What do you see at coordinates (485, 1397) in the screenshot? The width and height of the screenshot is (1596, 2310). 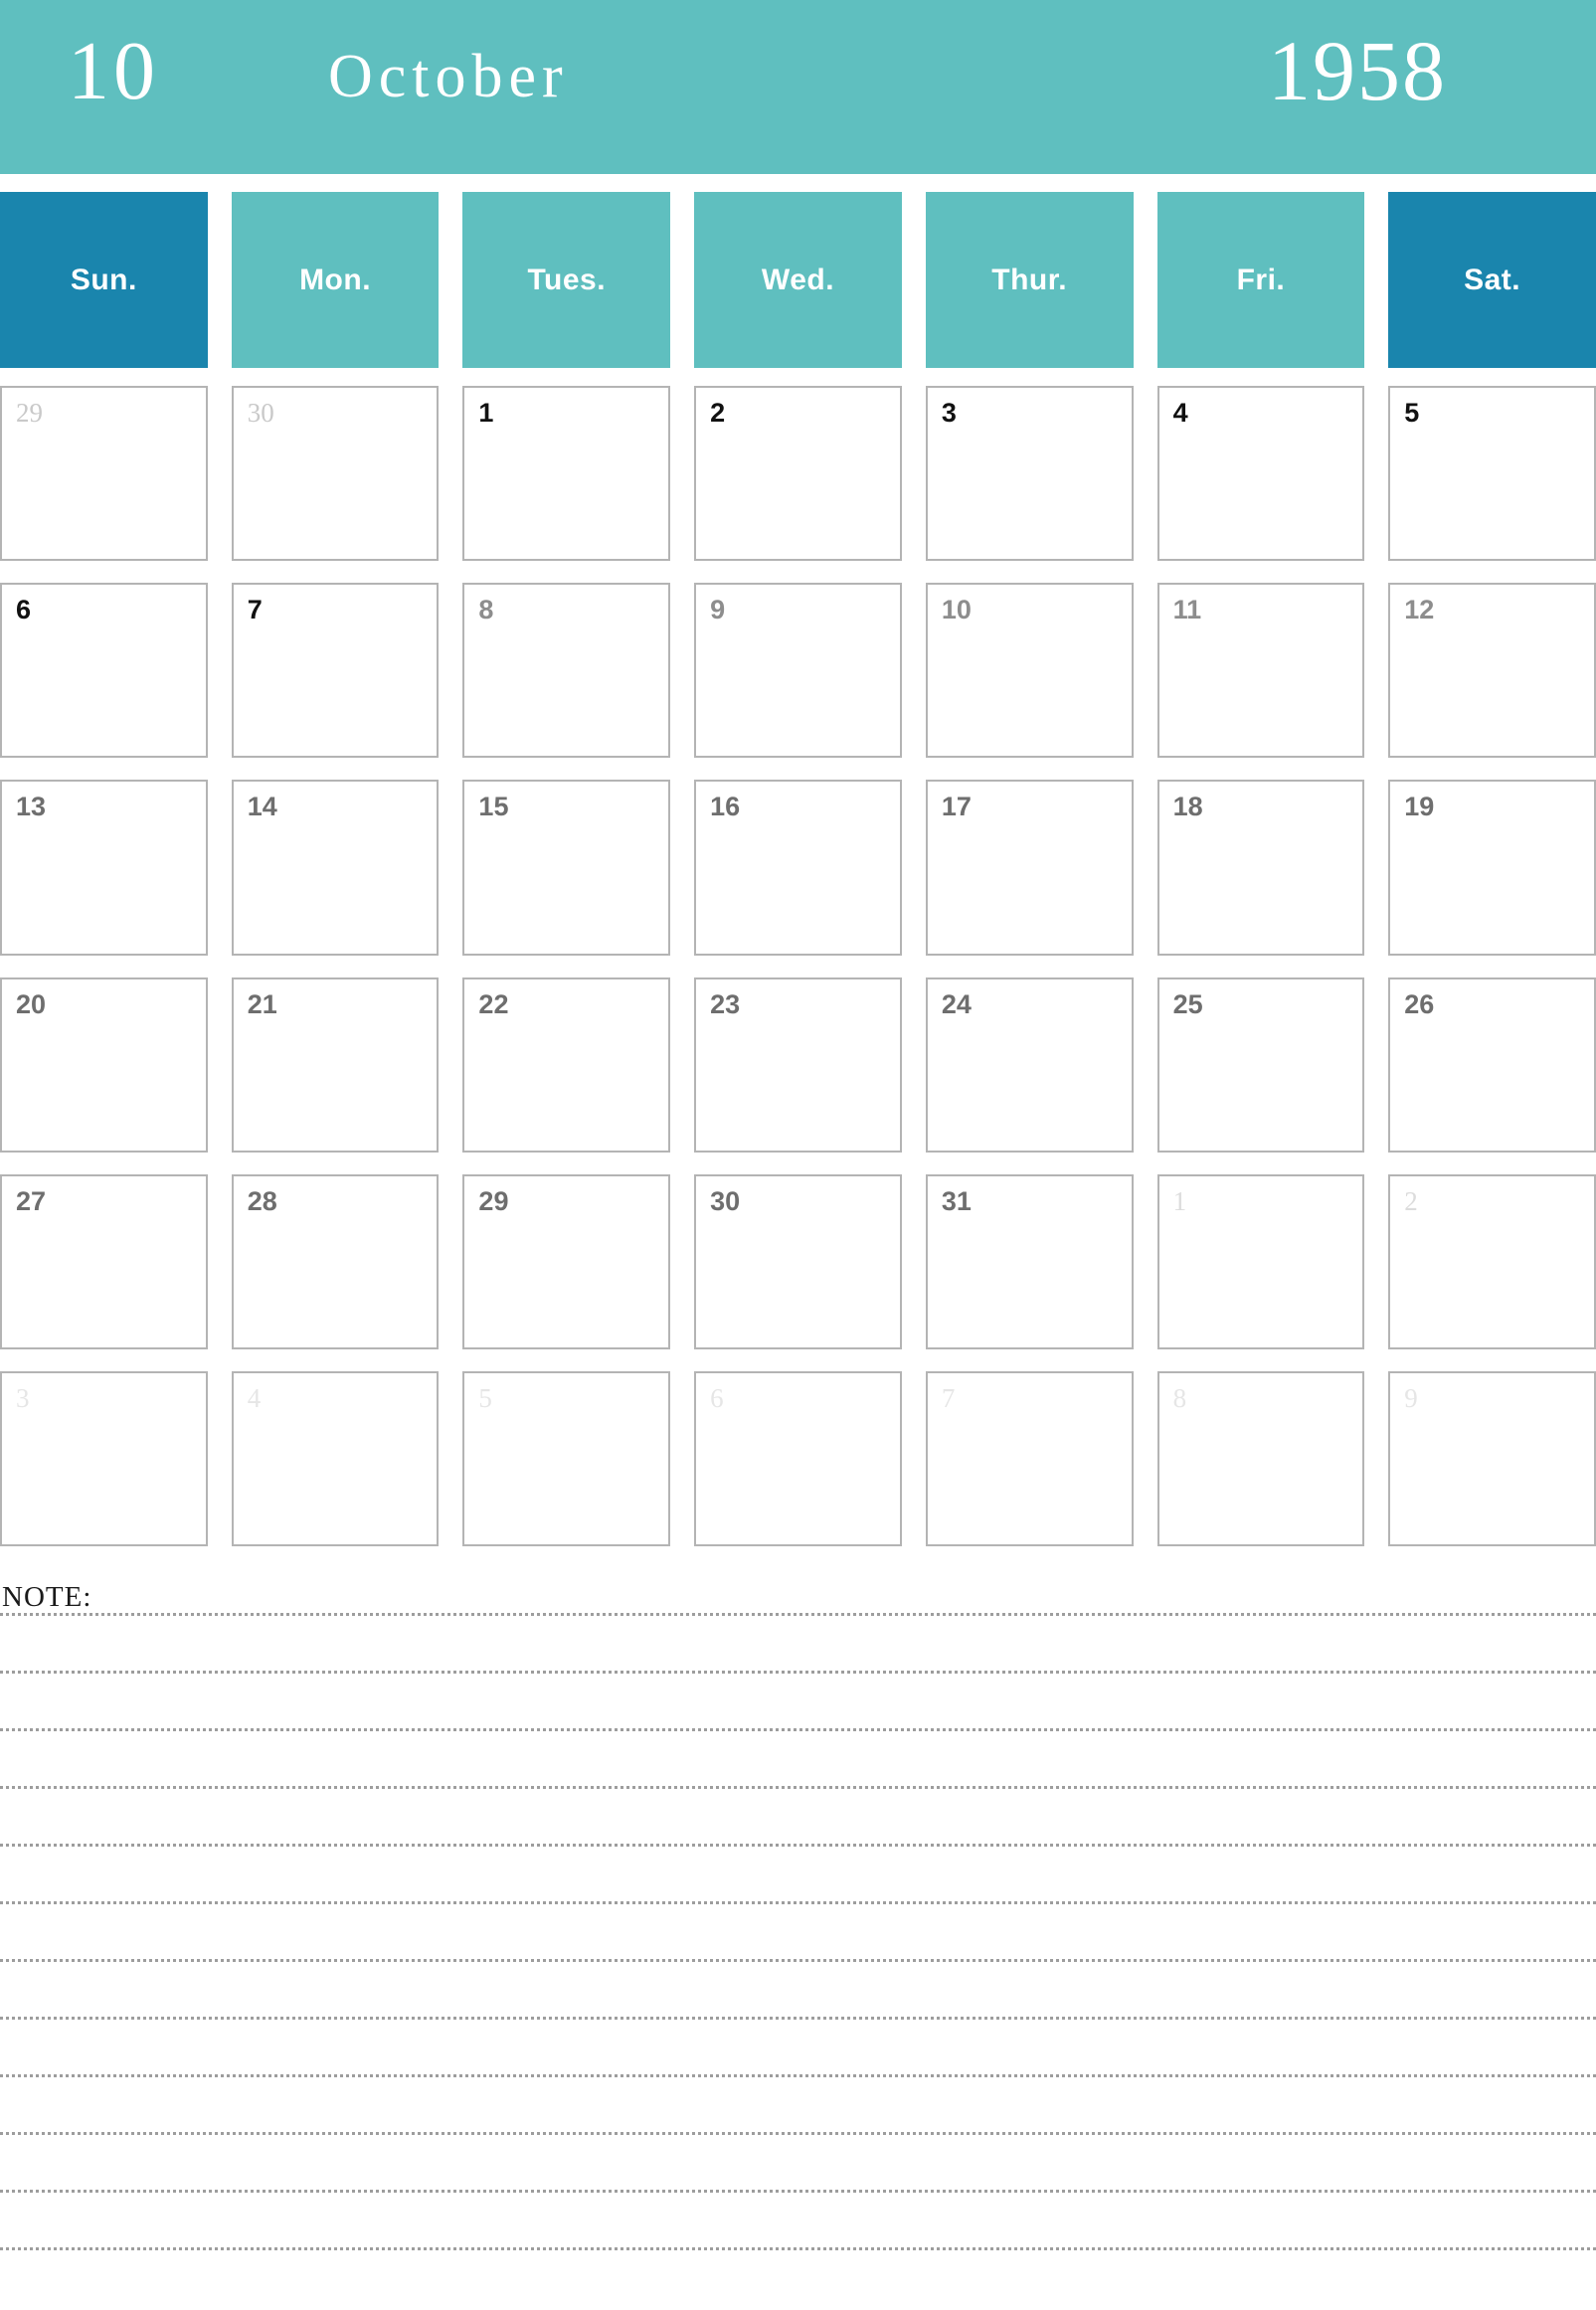 I see `day-number: 5` at bounding box center [485, 1397].